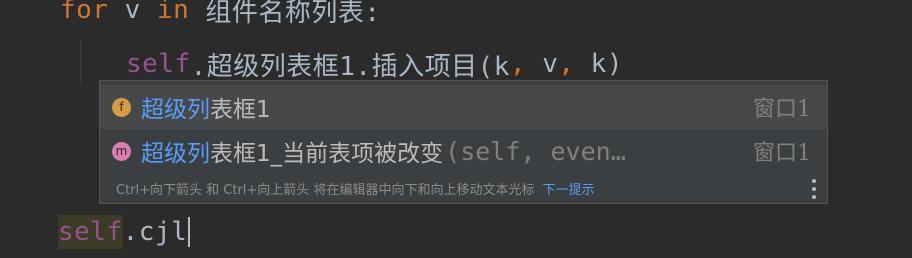  Describe the element at coordinates (463, 107) in the screenshot. I see `completion-item: f 超级列表框1 窗口1` at that location.